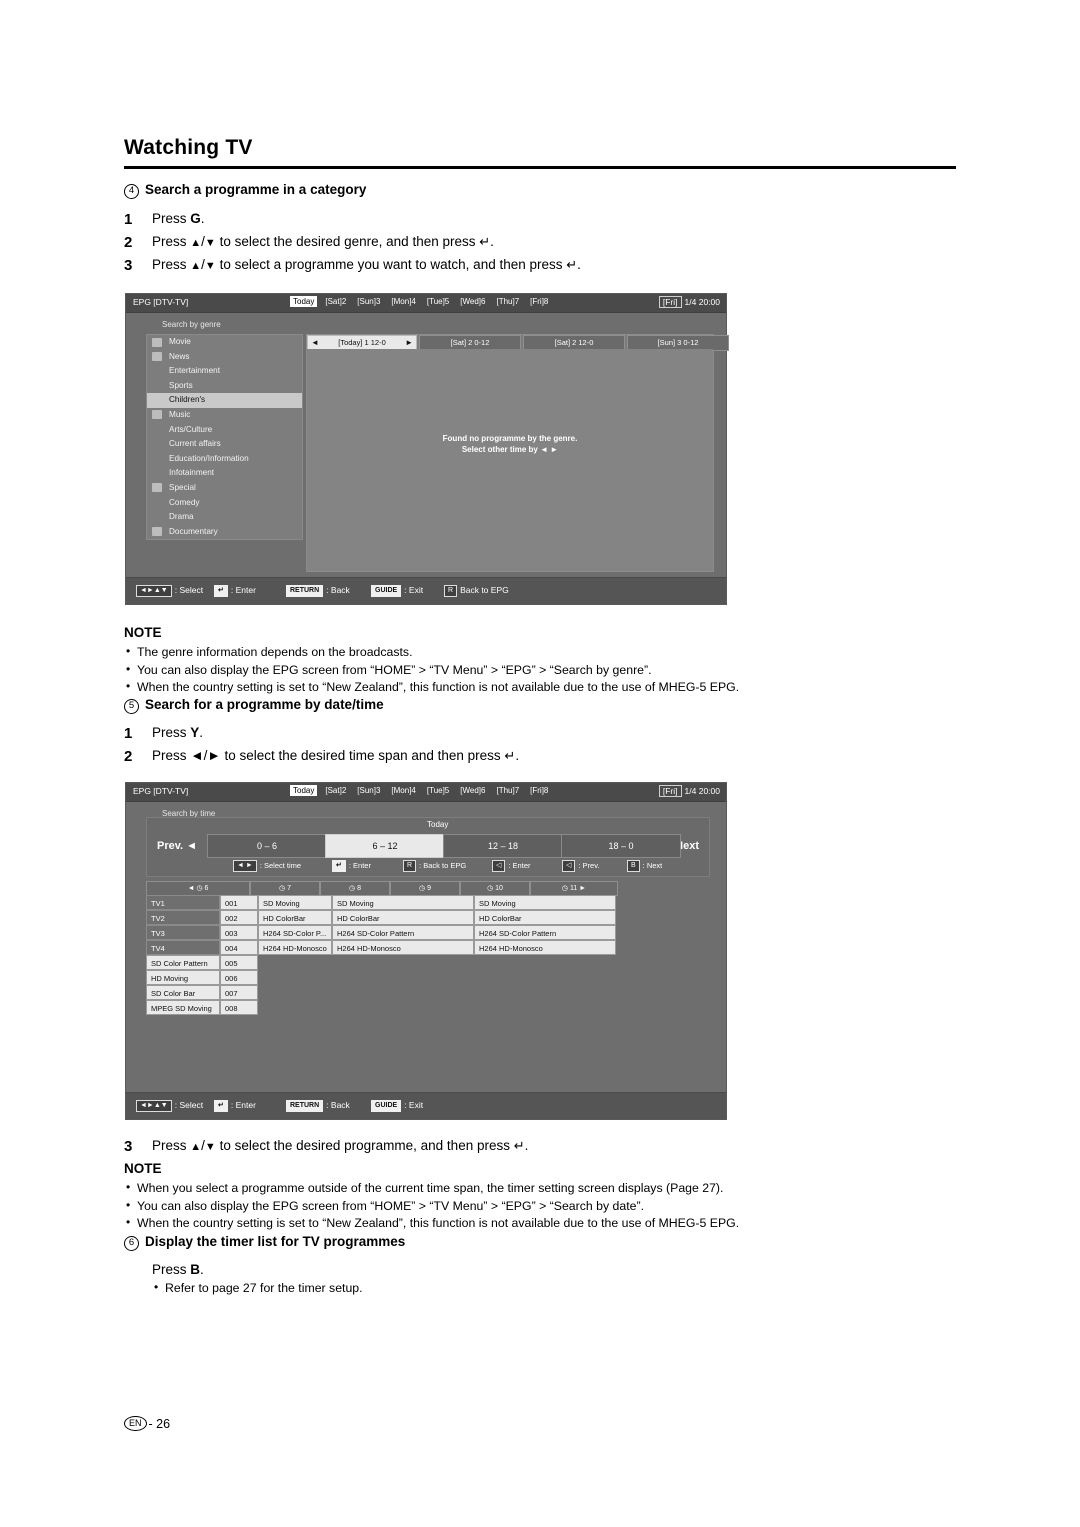 Image resolution: width=1080 pixels, height=1527 pixels. What do you see at coordinates (224, 371) in the screenshot?
I see `genre-item-entertainment: Entertainment` at bounding box center [224, 371].